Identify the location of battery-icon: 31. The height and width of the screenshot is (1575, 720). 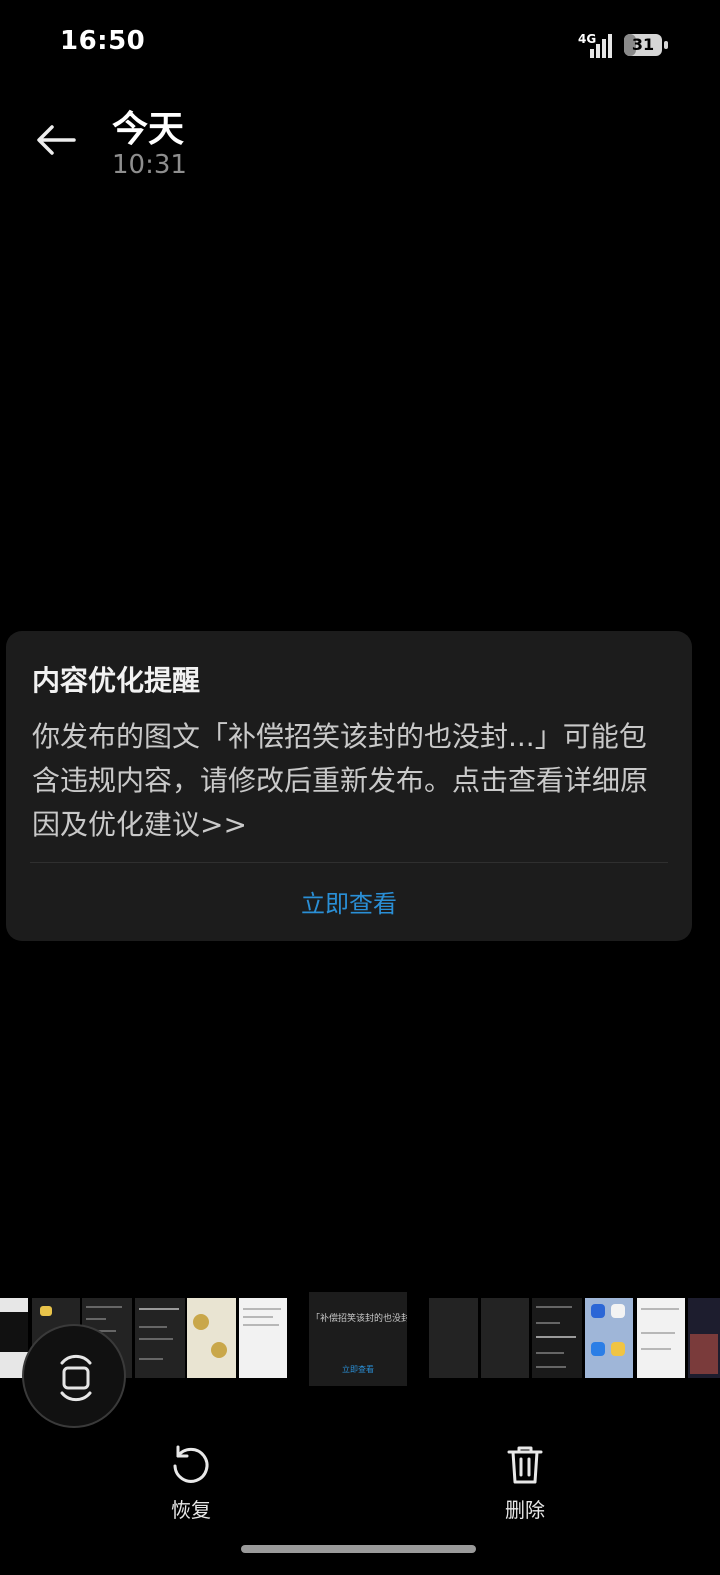
(646, 45).